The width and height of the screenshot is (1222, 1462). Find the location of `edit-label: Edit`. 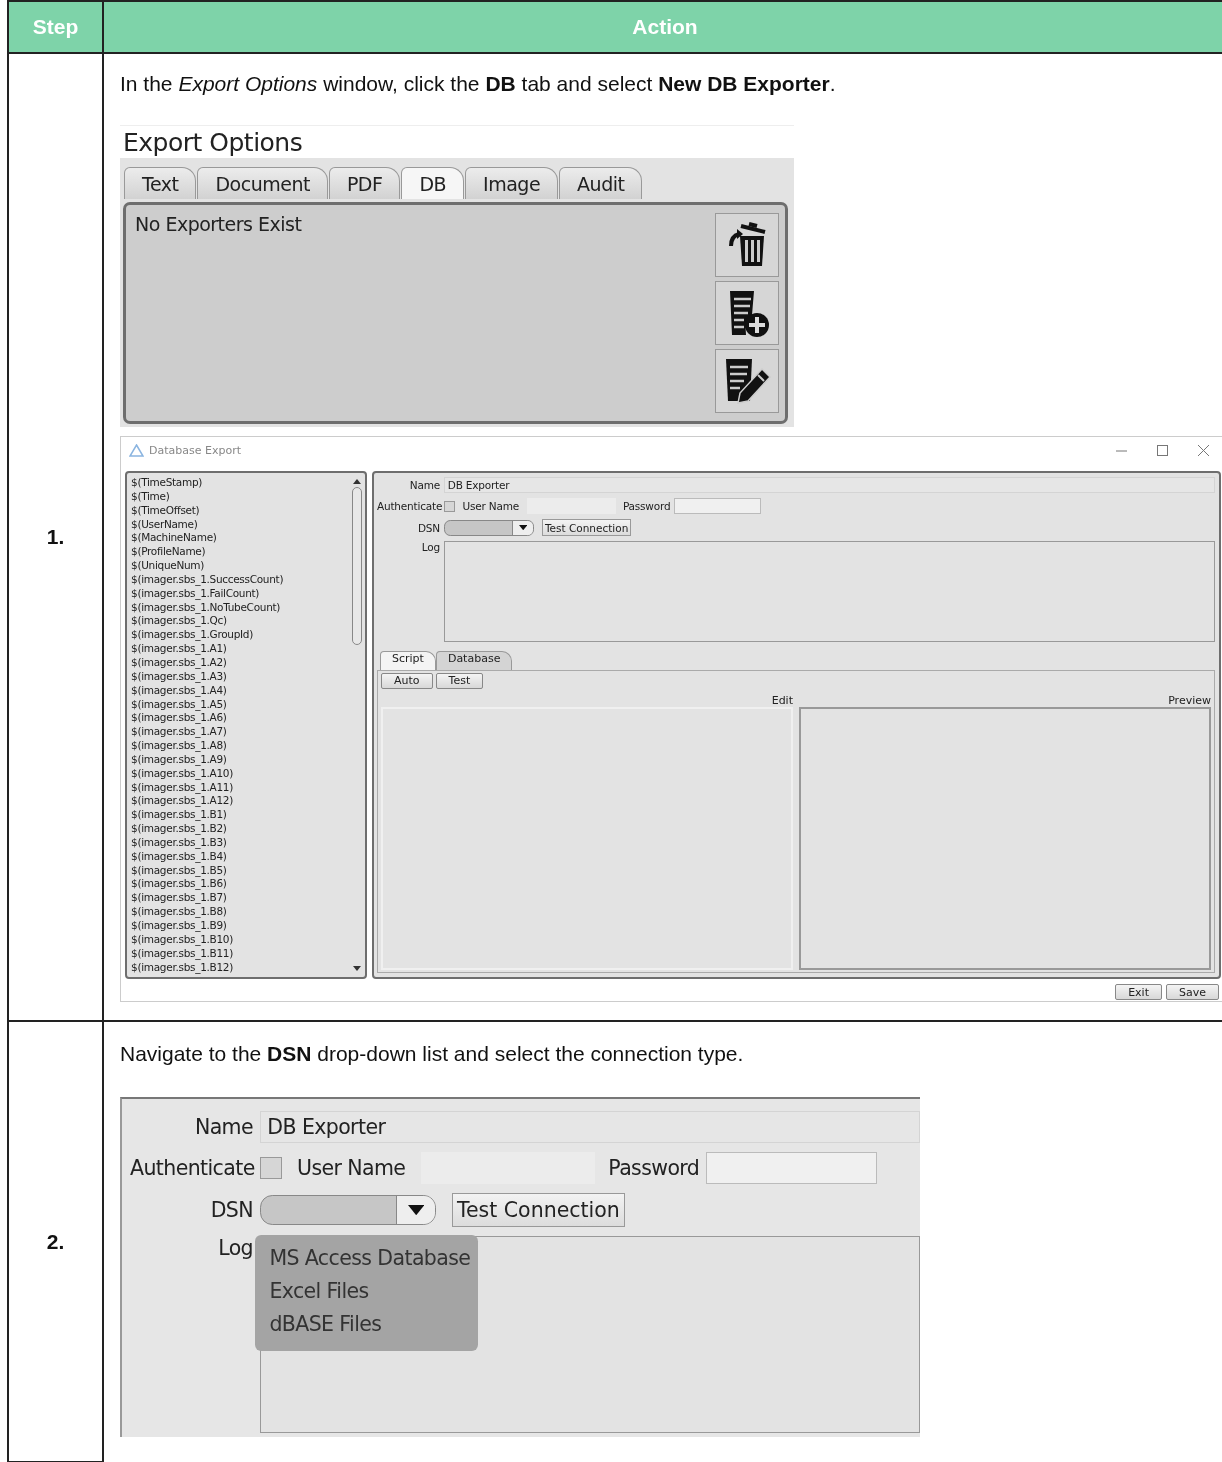

edit-label: Edit is located at coordinates (781, 700).